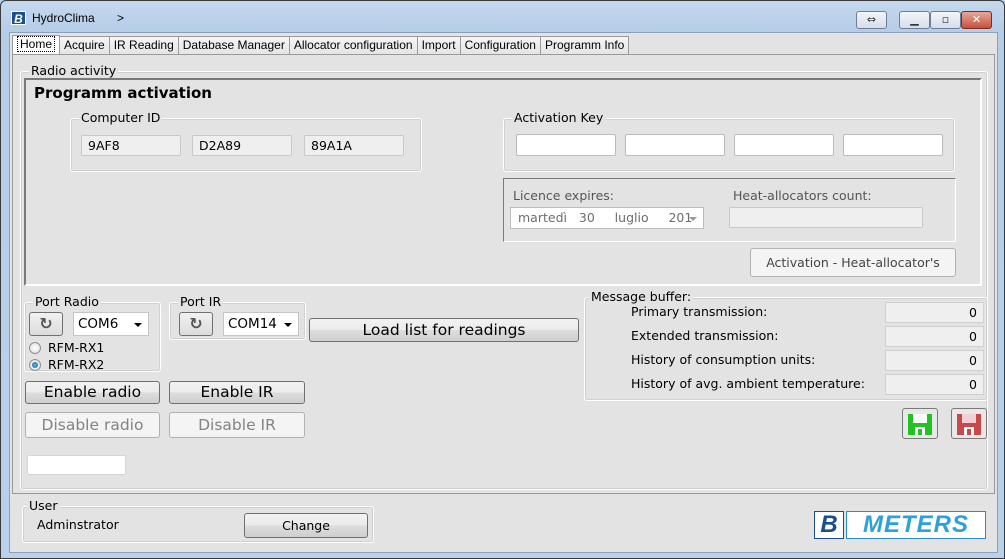  I want to click on title-bar: B HydroClima > ⇔ ▁ ▫ ✕, so click(502, 17).